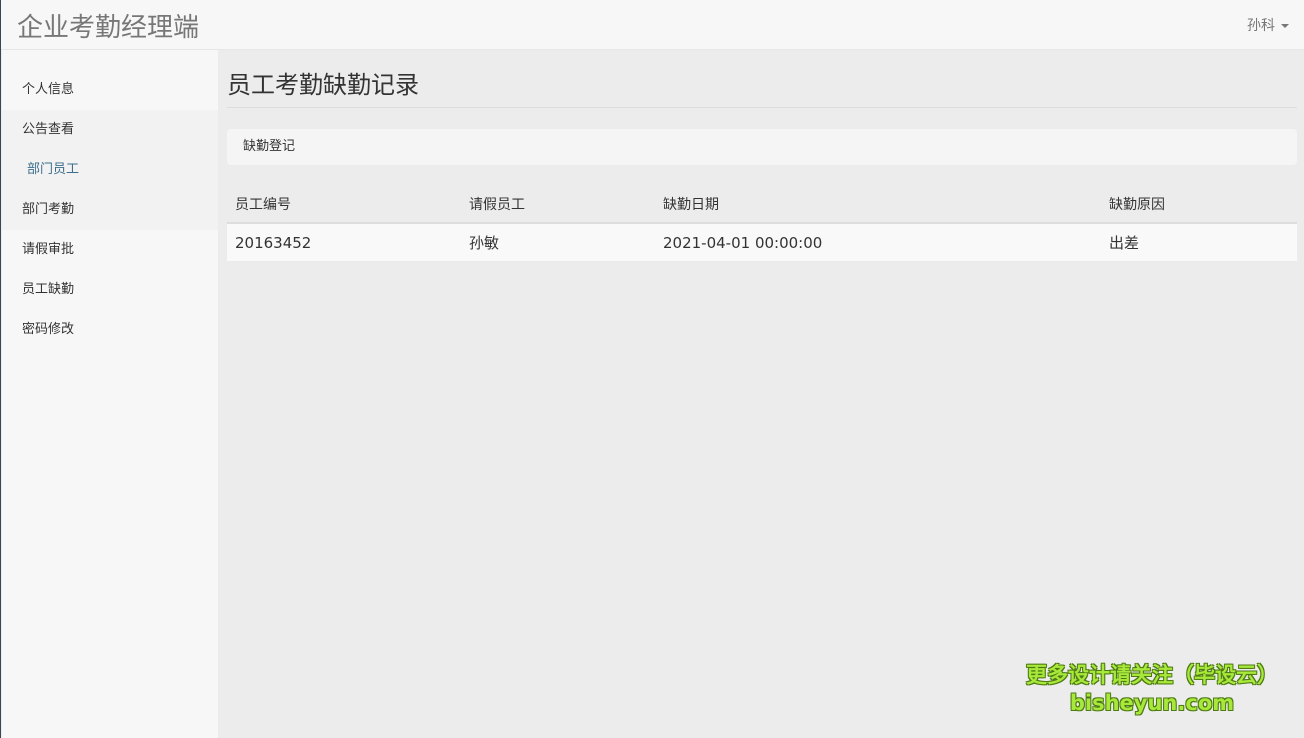 The image size is (1304, 738). What do you see at coordinates (1261, 26) in the screenshot?
I see `user-name: 孙科` at bounding box center [1261, 26].